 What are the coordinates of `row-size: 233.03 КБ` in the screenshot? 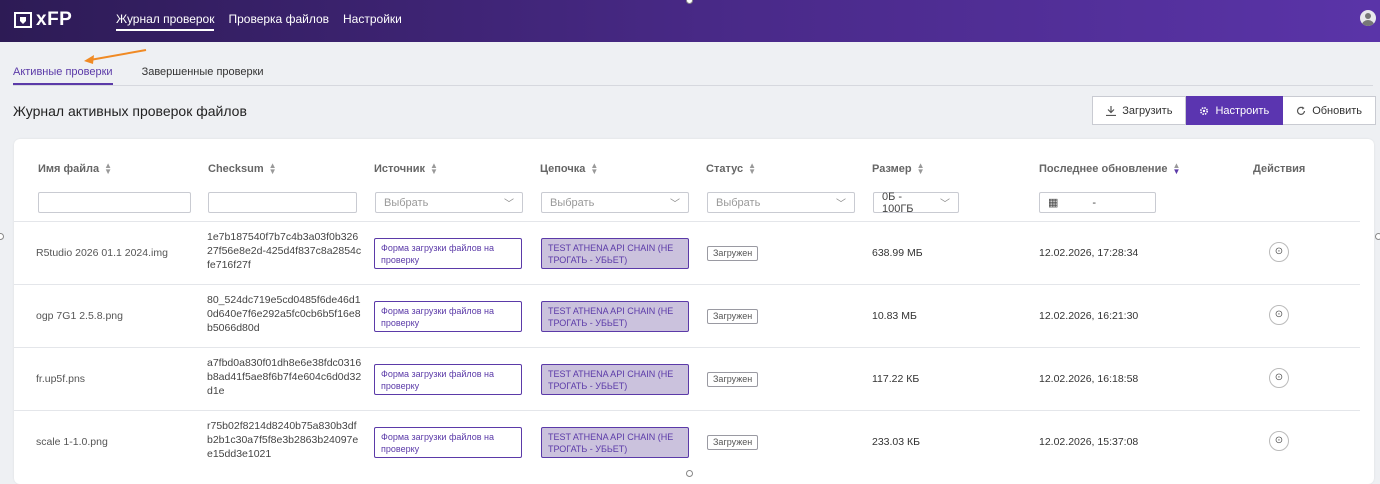 It's located at (896, 442).